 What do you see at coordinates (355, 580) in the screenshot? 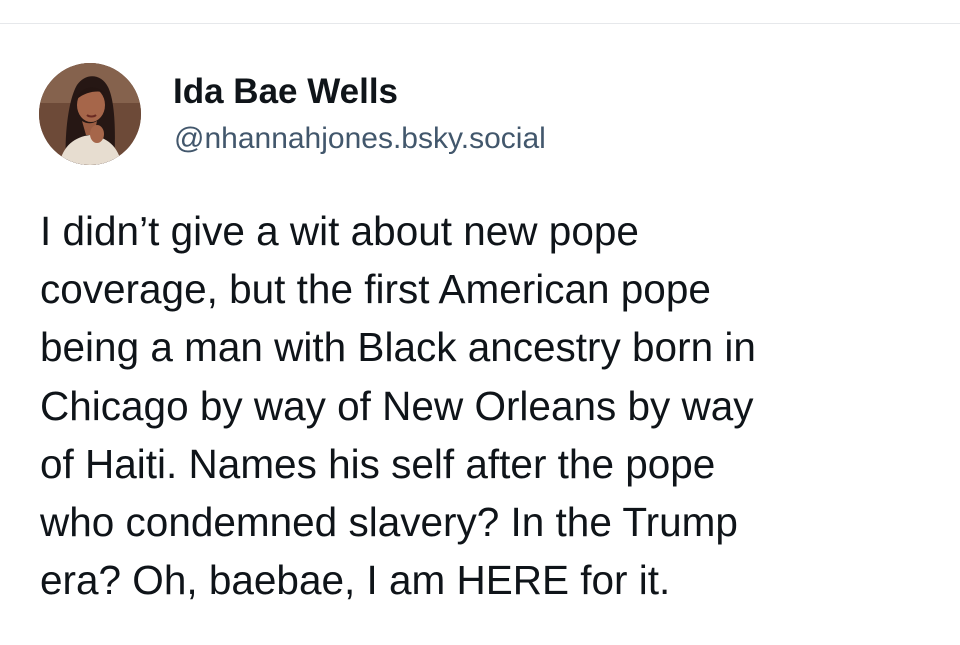
I see `post-text-line: era? Oh, baebae, I am HERE for it.` at bounding box center [355, 580].